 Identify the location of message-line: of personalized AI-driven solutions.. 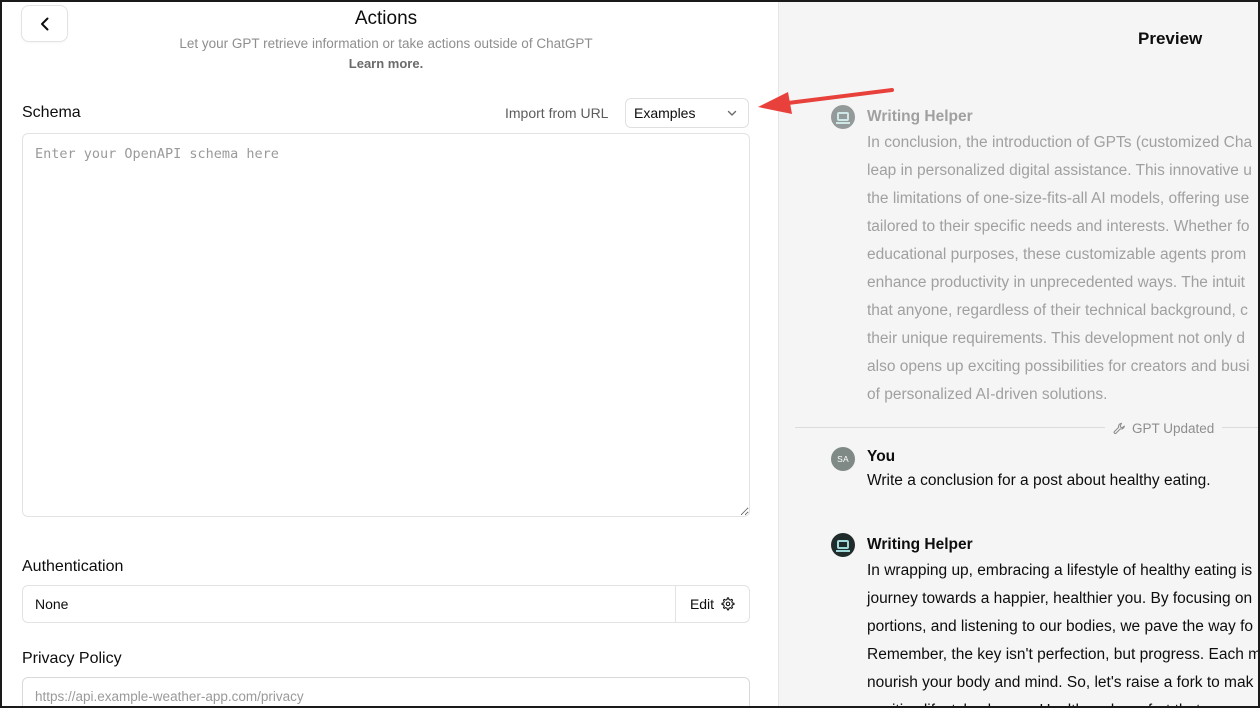
(987, 394).